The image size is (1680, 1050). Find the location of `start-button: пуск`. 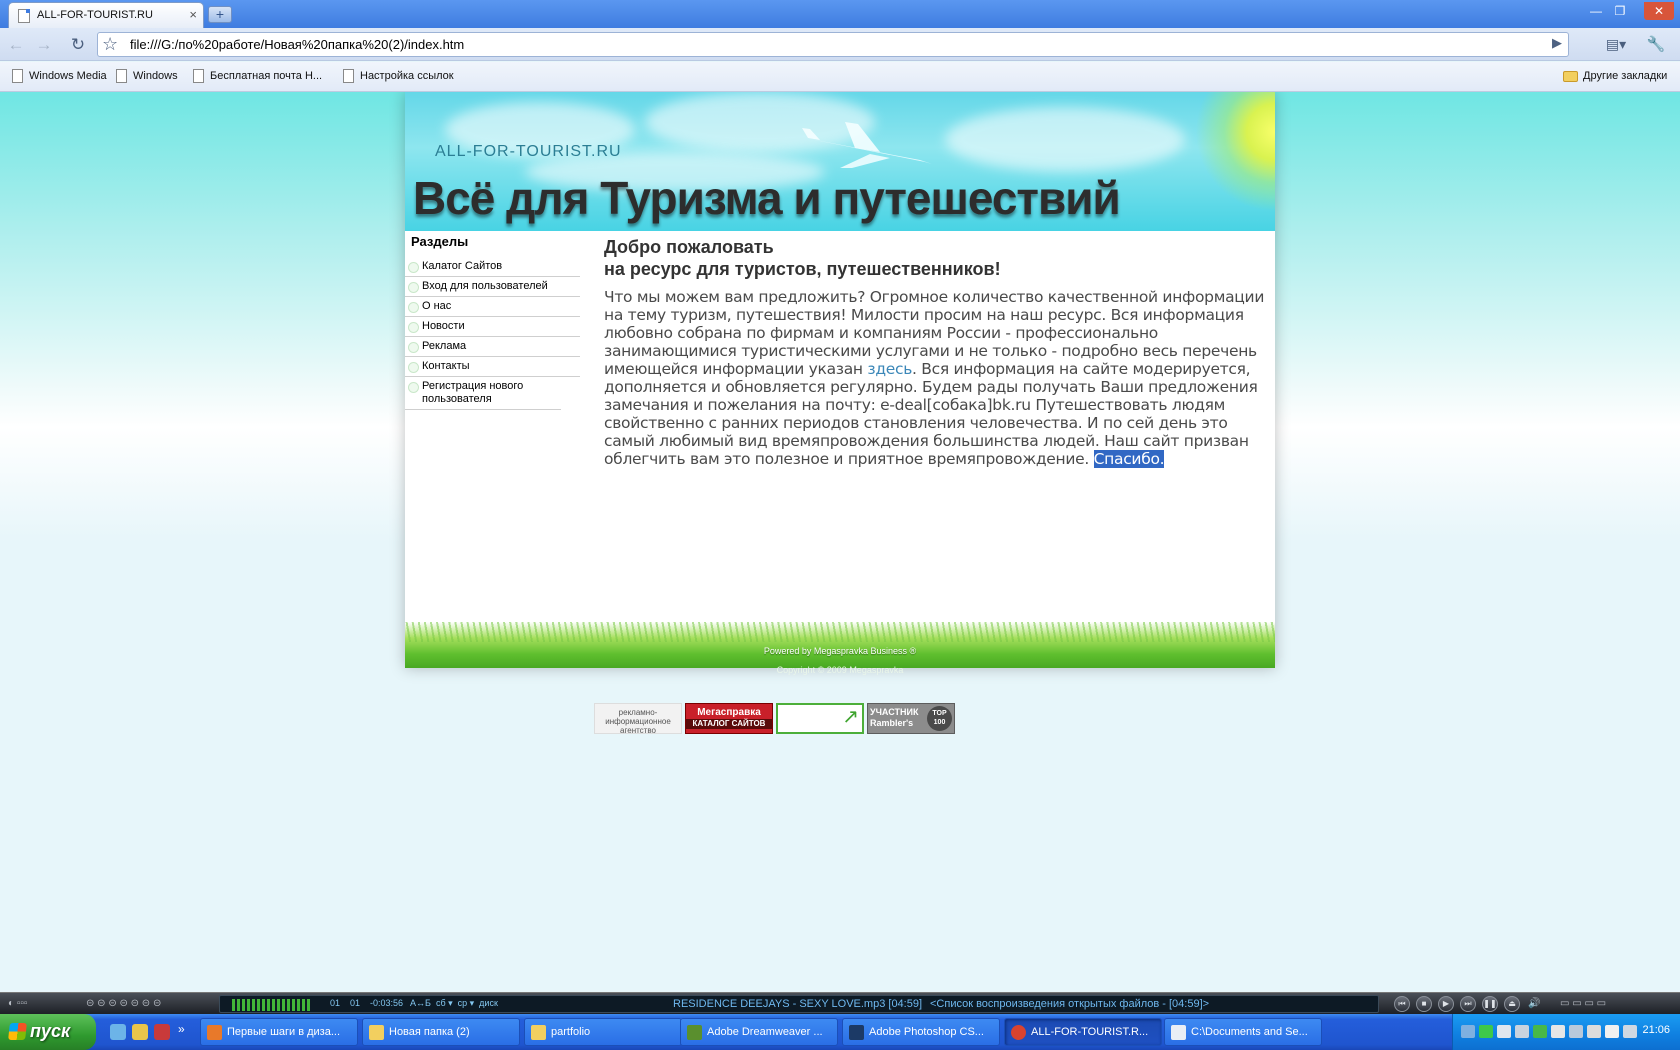

start-button: пуск is located at coordinates (48, 1032).